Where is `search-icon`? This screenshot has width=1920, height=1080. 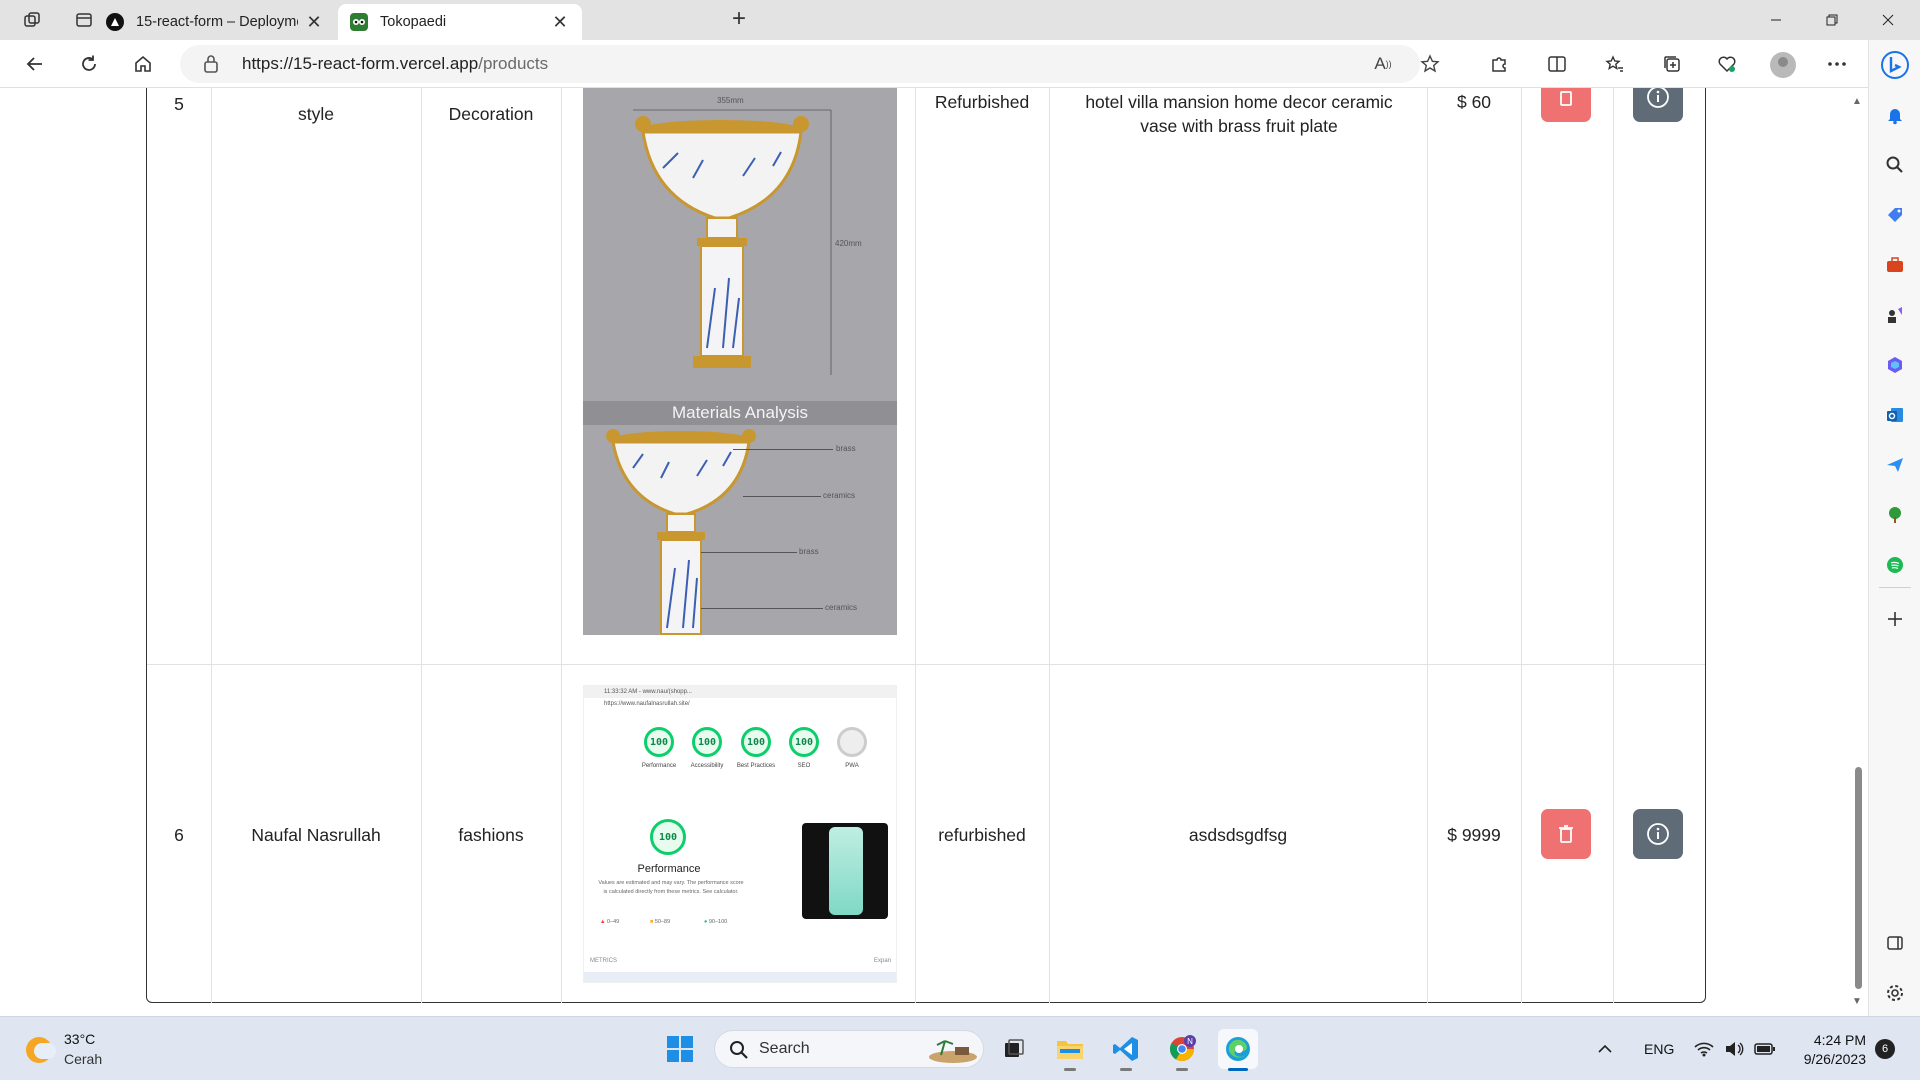 search-icon is located at coordinates (1895, 165).